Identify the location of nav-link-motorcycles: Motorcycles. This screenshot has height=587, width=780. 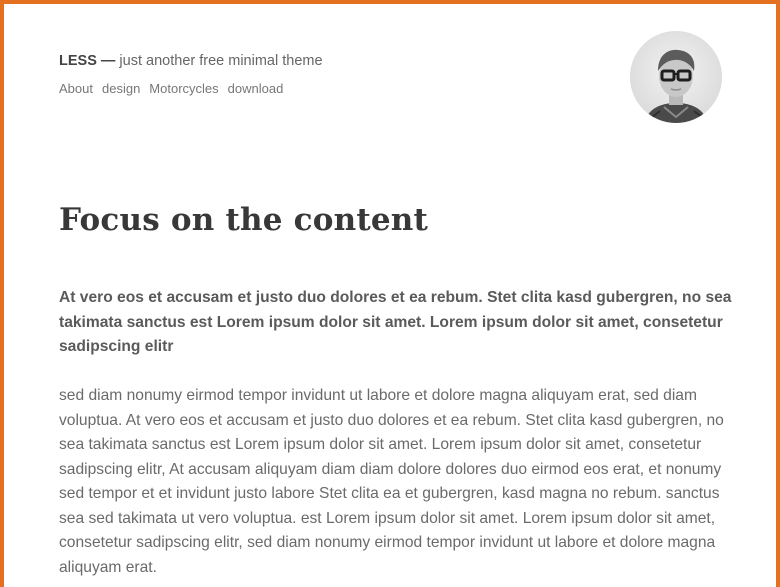
(183, 88).